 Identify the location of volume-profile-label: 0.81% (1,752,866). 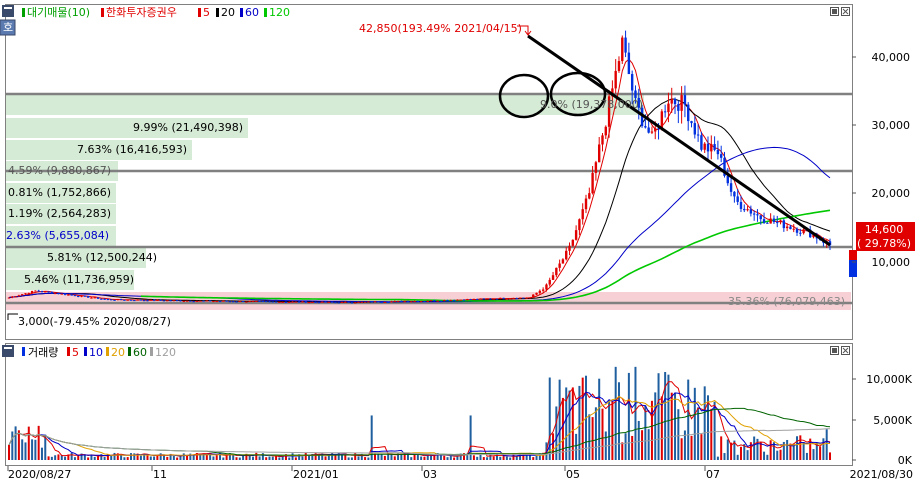
(59, 192).